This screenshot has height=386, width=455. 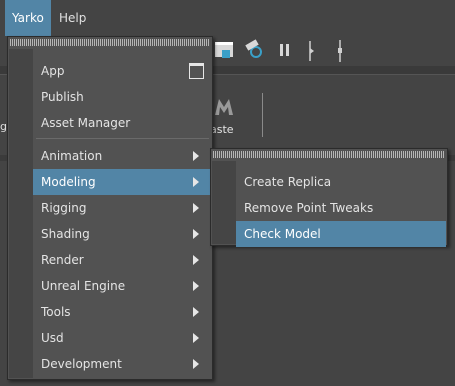 What do you see at coordinates (122, 71) in the screenshot?
I see `menu-item-app: App` at bounding box center [122, 71].